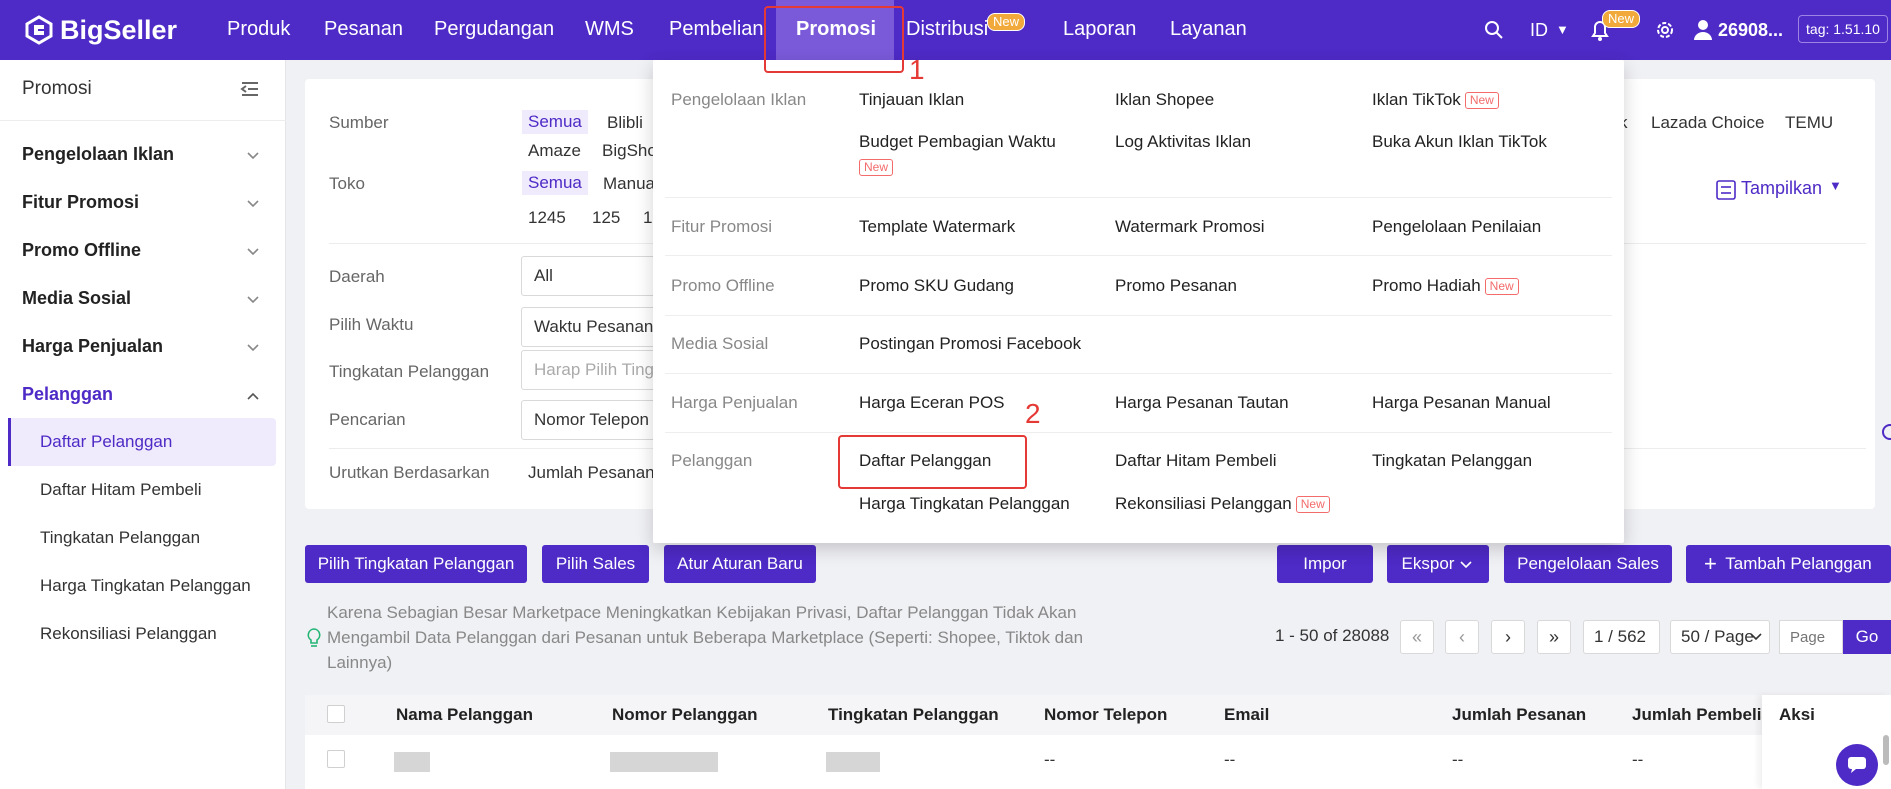  Describe the element at coordinates (1835, 185) in the screenshot. I see `tampilkan-caret-icon: ▼` at that location.